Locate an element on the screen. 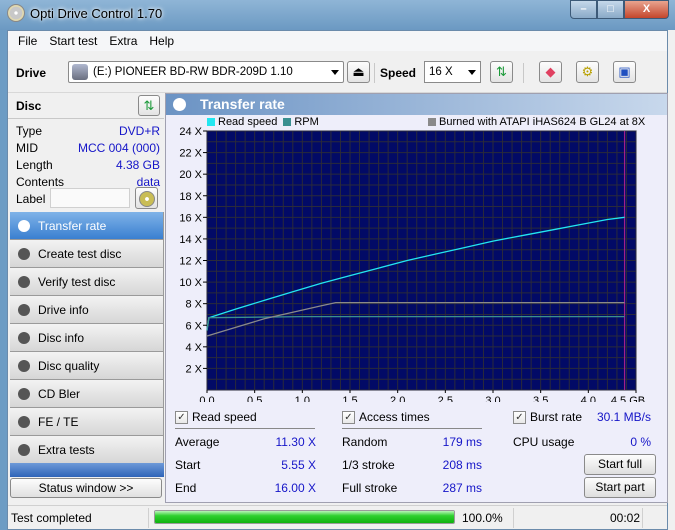  menu-extra: Extra is located at coordinates (123, 41).